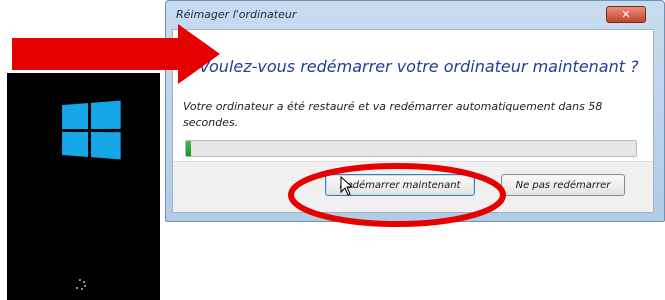 The width and height of the screenshot is (665, 300). I want to click on countdown-progress-bar, so click(411, 148).